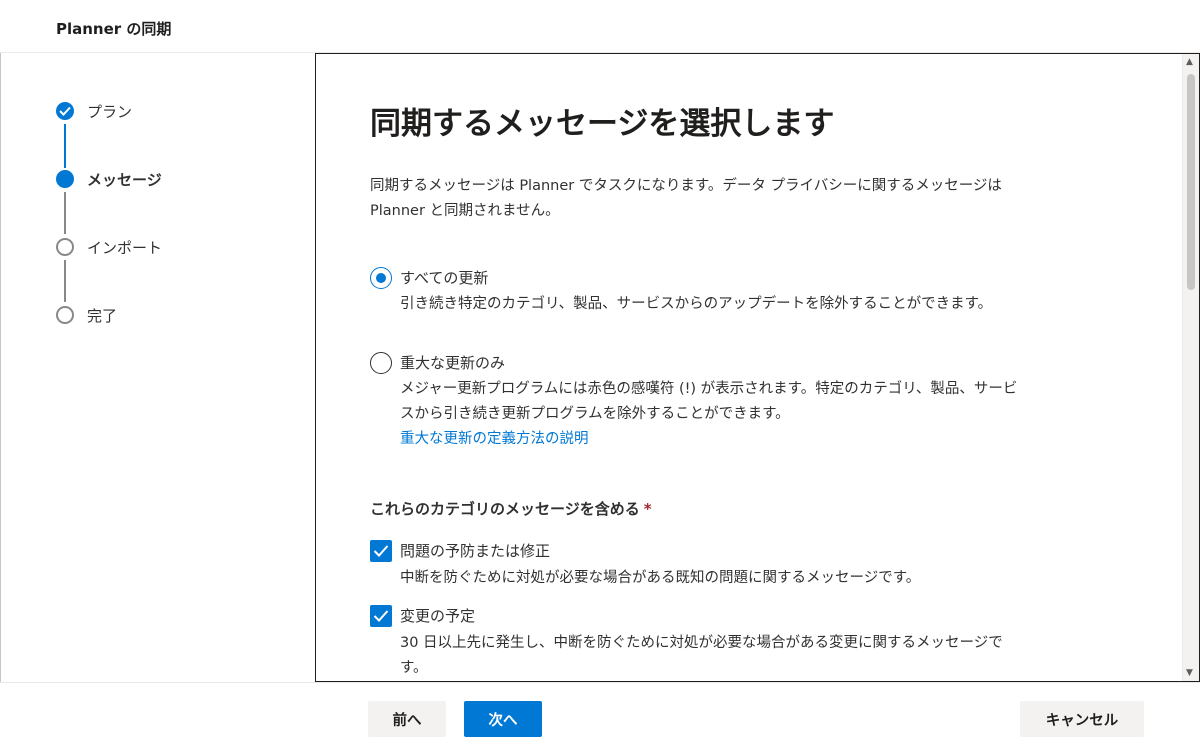 Image resolution: width=1200 pixels, height=752 pixels. Describe the element at coordinates (1189, 62) in the screenshot. I see `scroll-up-arrow-icon: ▲` at that location.